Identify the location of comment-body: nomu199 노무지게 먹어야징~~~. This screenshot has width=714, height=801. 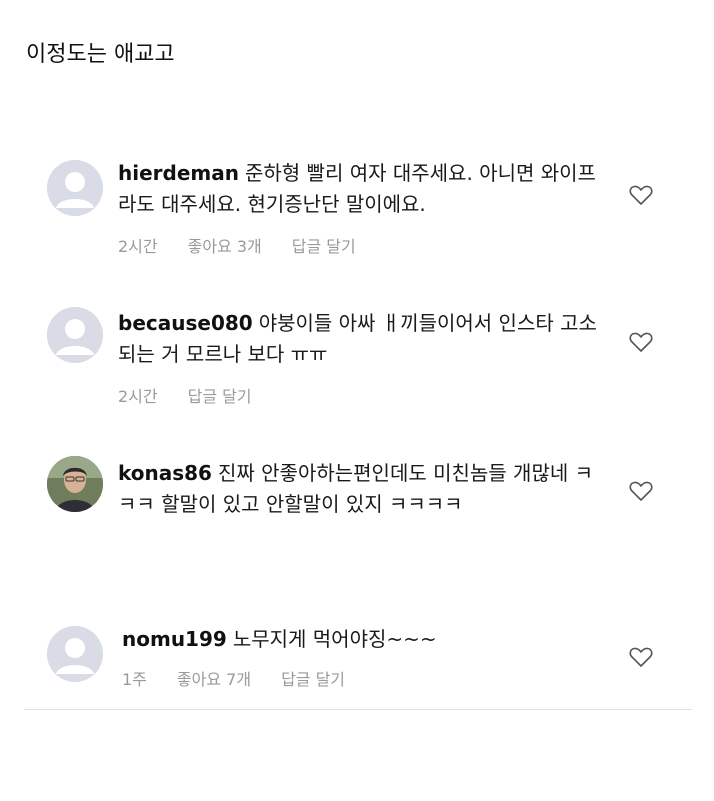
(362, 639).